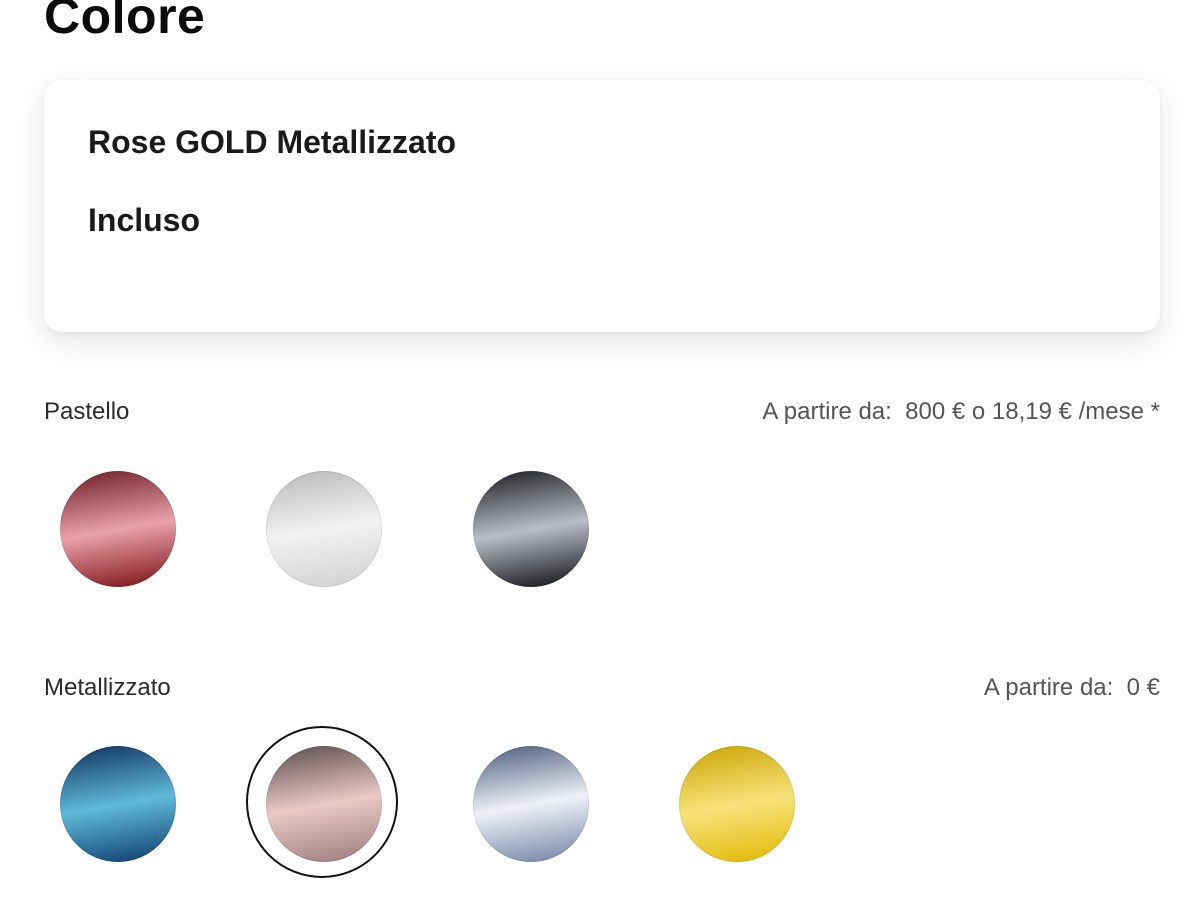 The width and height of the screenshot is (1200, 900). Describe the element at coordinates (737, 804) in the screenshot. I see `color-swatch-yellow` at that location.